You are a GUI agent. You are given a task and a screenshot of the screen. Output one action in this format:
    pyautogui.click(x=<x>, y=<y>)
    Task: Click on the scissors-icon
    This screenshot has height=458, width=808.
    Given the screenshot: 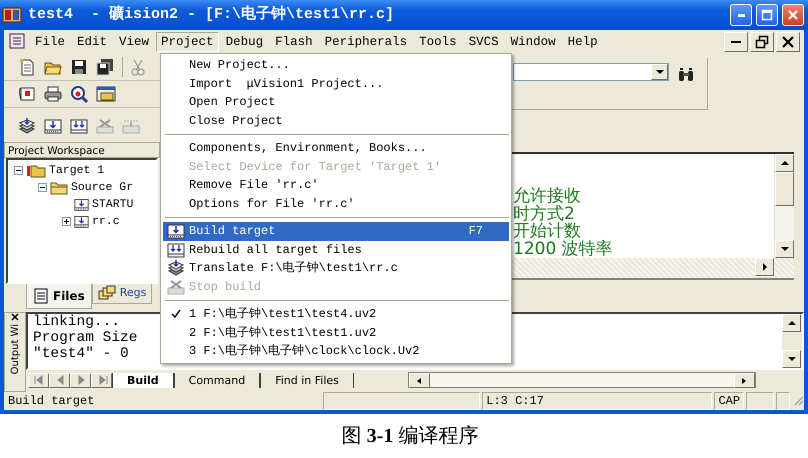 What is the action you would take?
    pyautogui.click(x=138, y=67)
    